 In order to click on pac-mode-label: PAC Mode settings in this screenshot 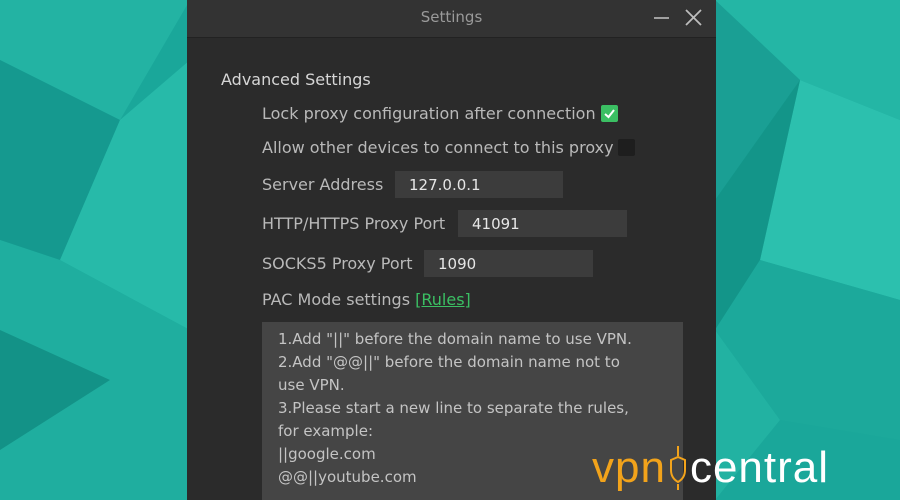, I will do `click(336, 299)`.